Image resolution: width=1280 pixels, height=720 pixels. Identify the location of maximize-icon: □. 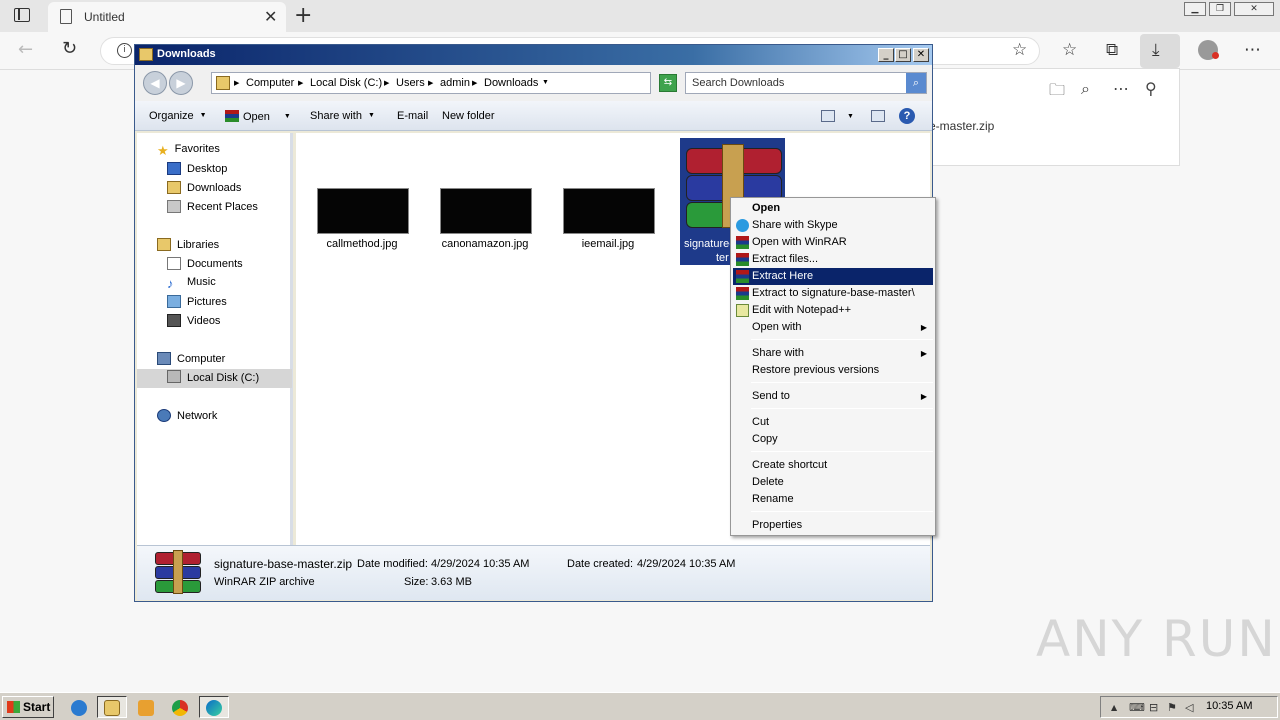
(903, 55).